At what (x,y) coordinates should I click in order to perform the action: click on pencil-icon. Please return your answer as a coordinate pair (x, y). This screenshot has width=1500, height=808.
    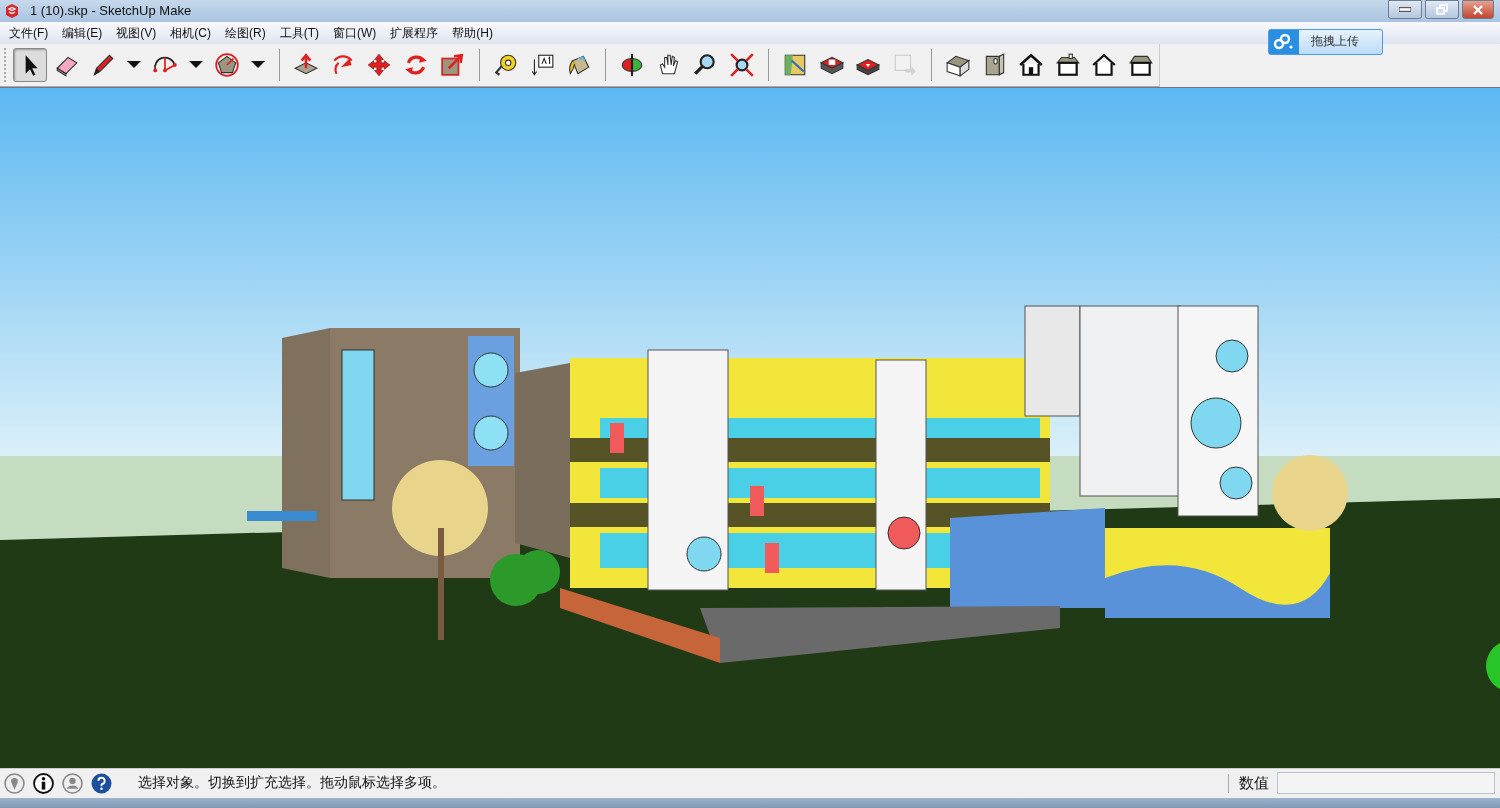
    Looking at the image, I should click on (103, 64).